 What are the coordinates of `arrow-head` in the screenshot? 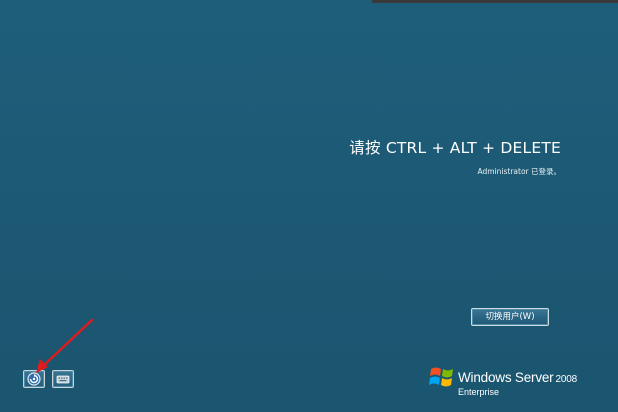 It's located at (42, 366).